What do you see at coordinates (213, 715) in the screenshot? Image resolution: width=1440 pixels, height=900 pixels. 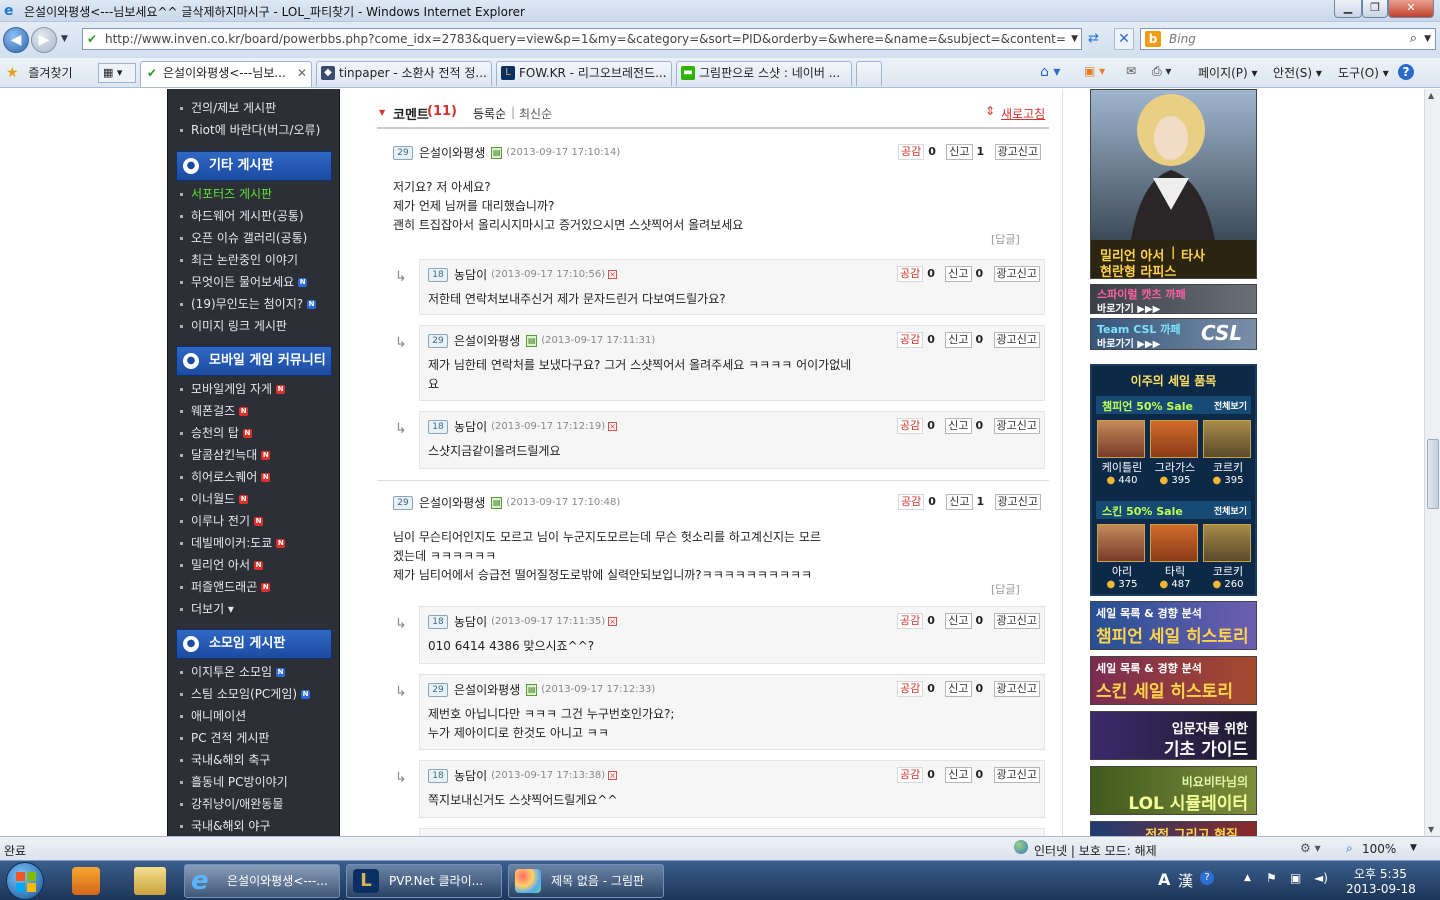 I see `sidebar-item: 애니메이션` at bounding box center [213, 715].